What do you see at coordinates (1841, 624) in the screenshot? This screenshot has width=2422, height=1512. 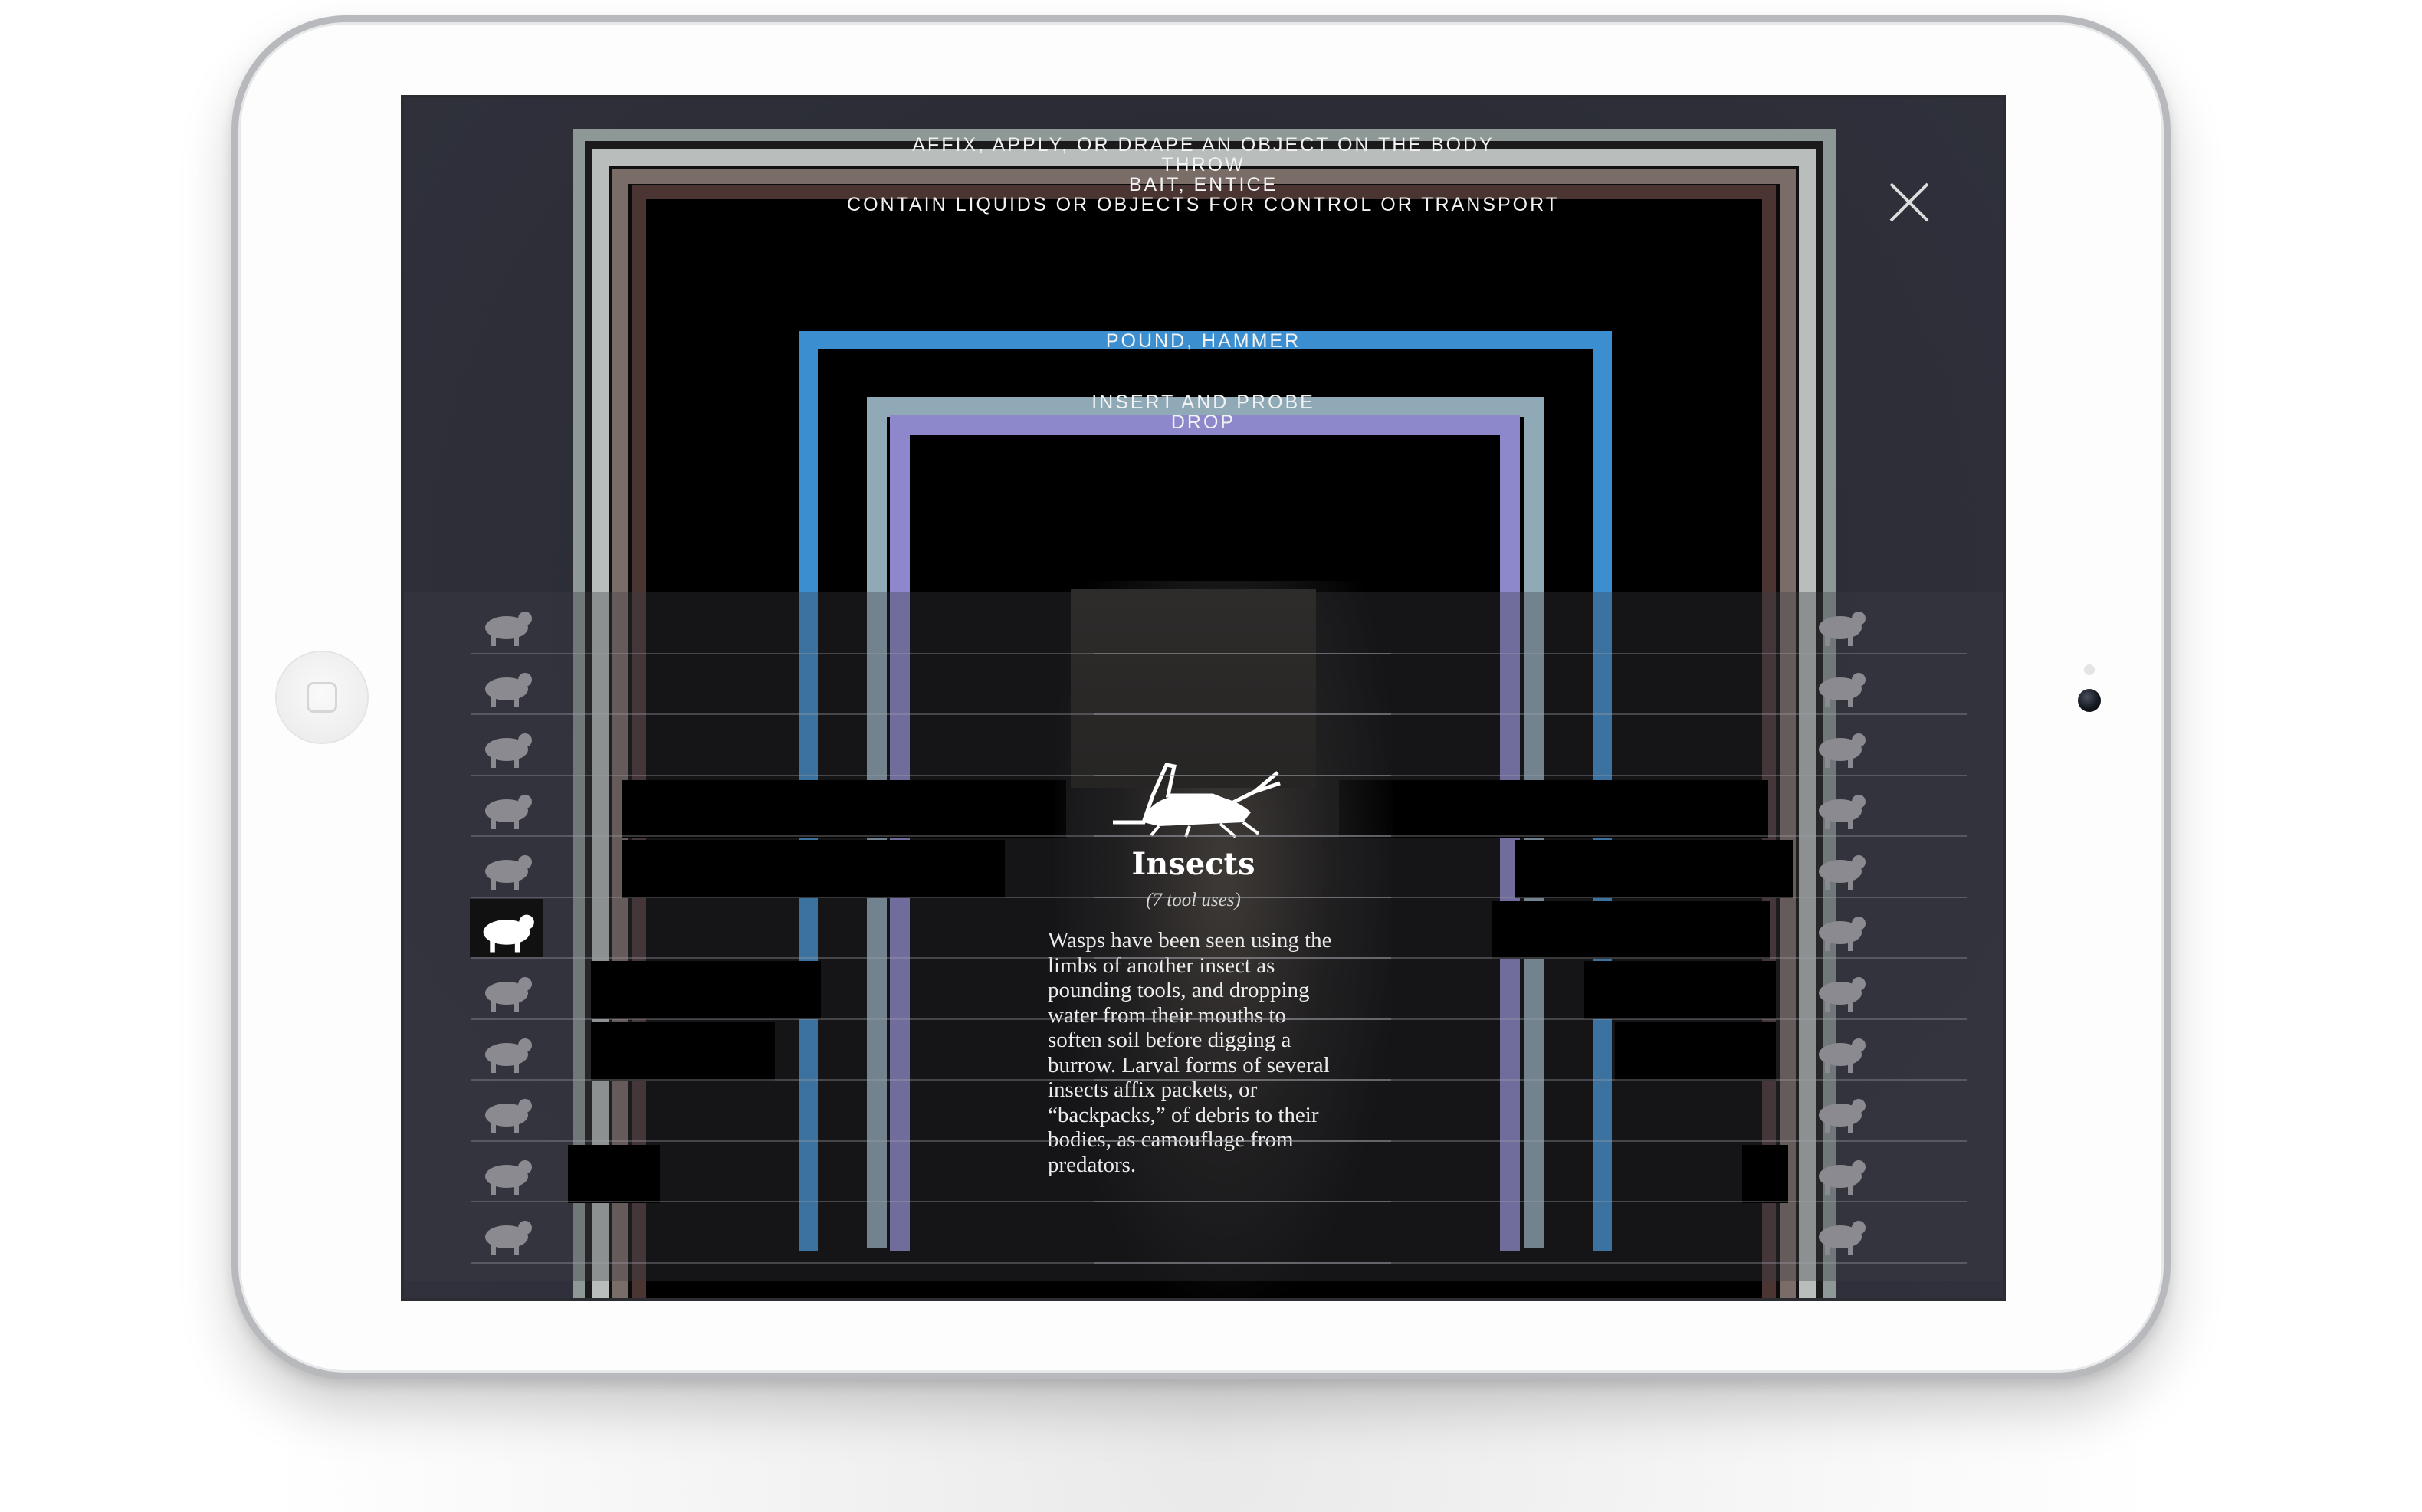 I see `monkeys-icon` at bounding box center [1841, 624].